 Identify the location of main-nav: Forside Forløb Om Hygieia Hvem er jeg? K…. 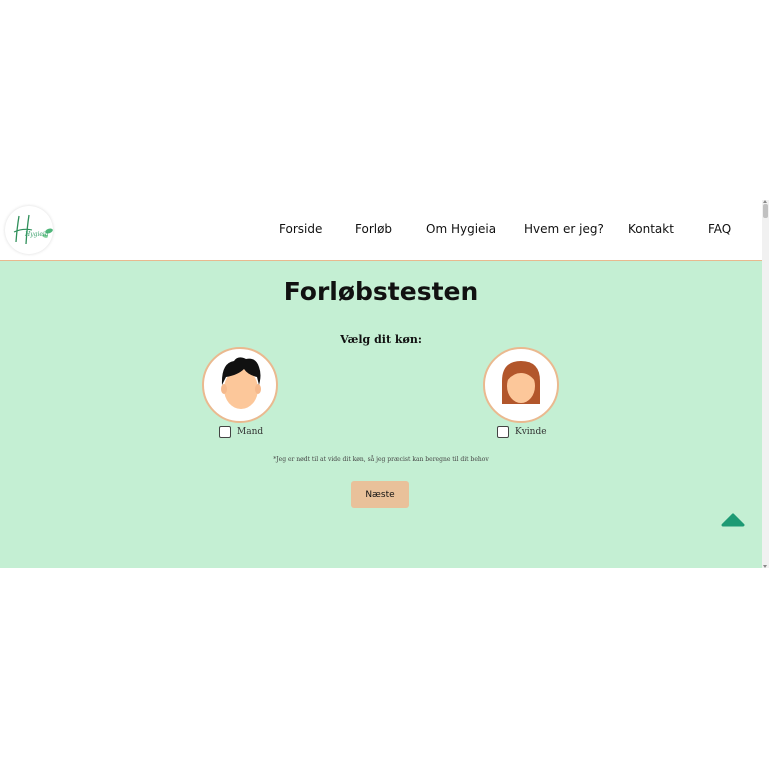
(381, 232).